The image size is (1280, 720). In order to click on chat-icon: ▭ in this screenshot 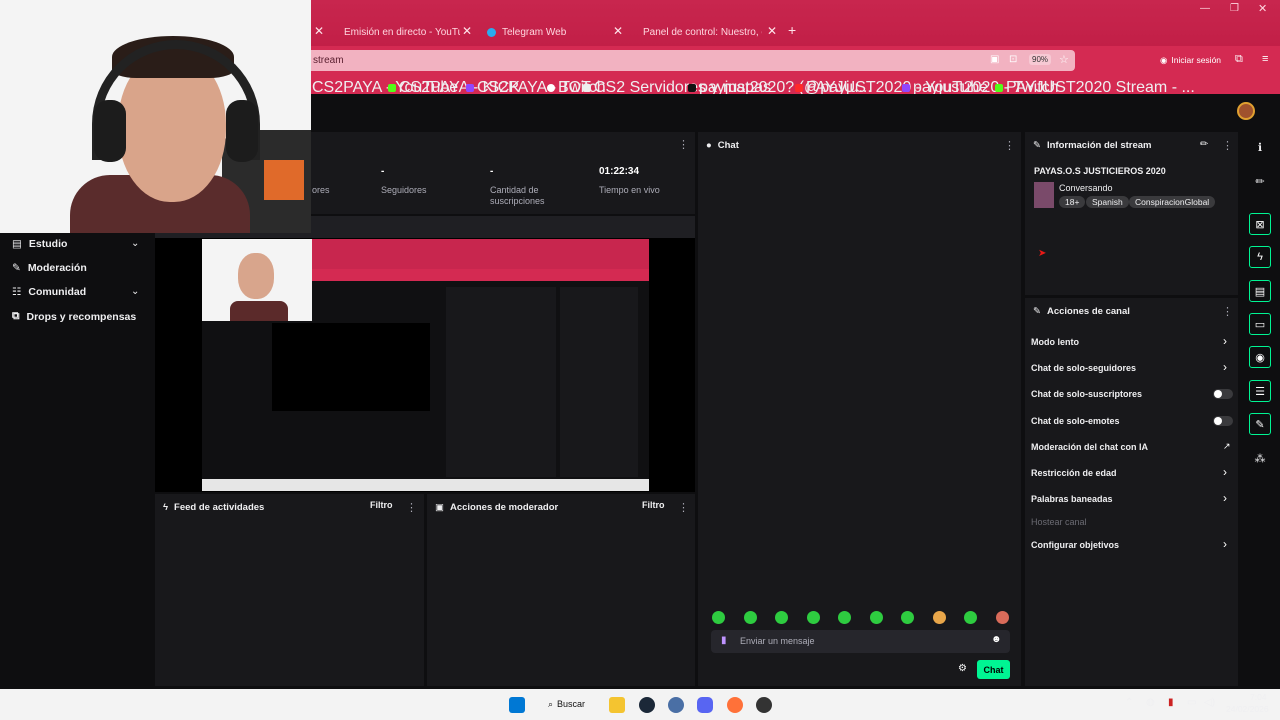, I will do `click(1260, 324)`.